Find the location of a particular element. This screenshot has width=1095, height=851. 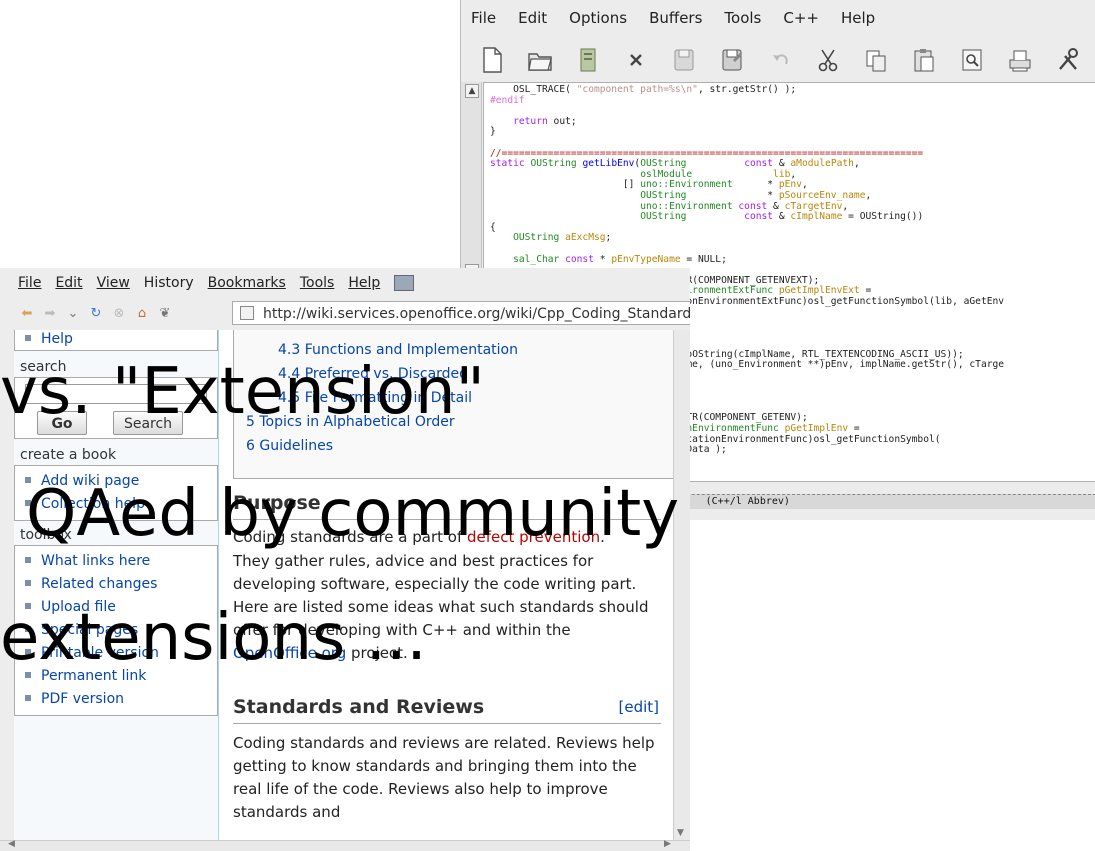

emacs-menu-options: Options is located at coordinates (598, 18).